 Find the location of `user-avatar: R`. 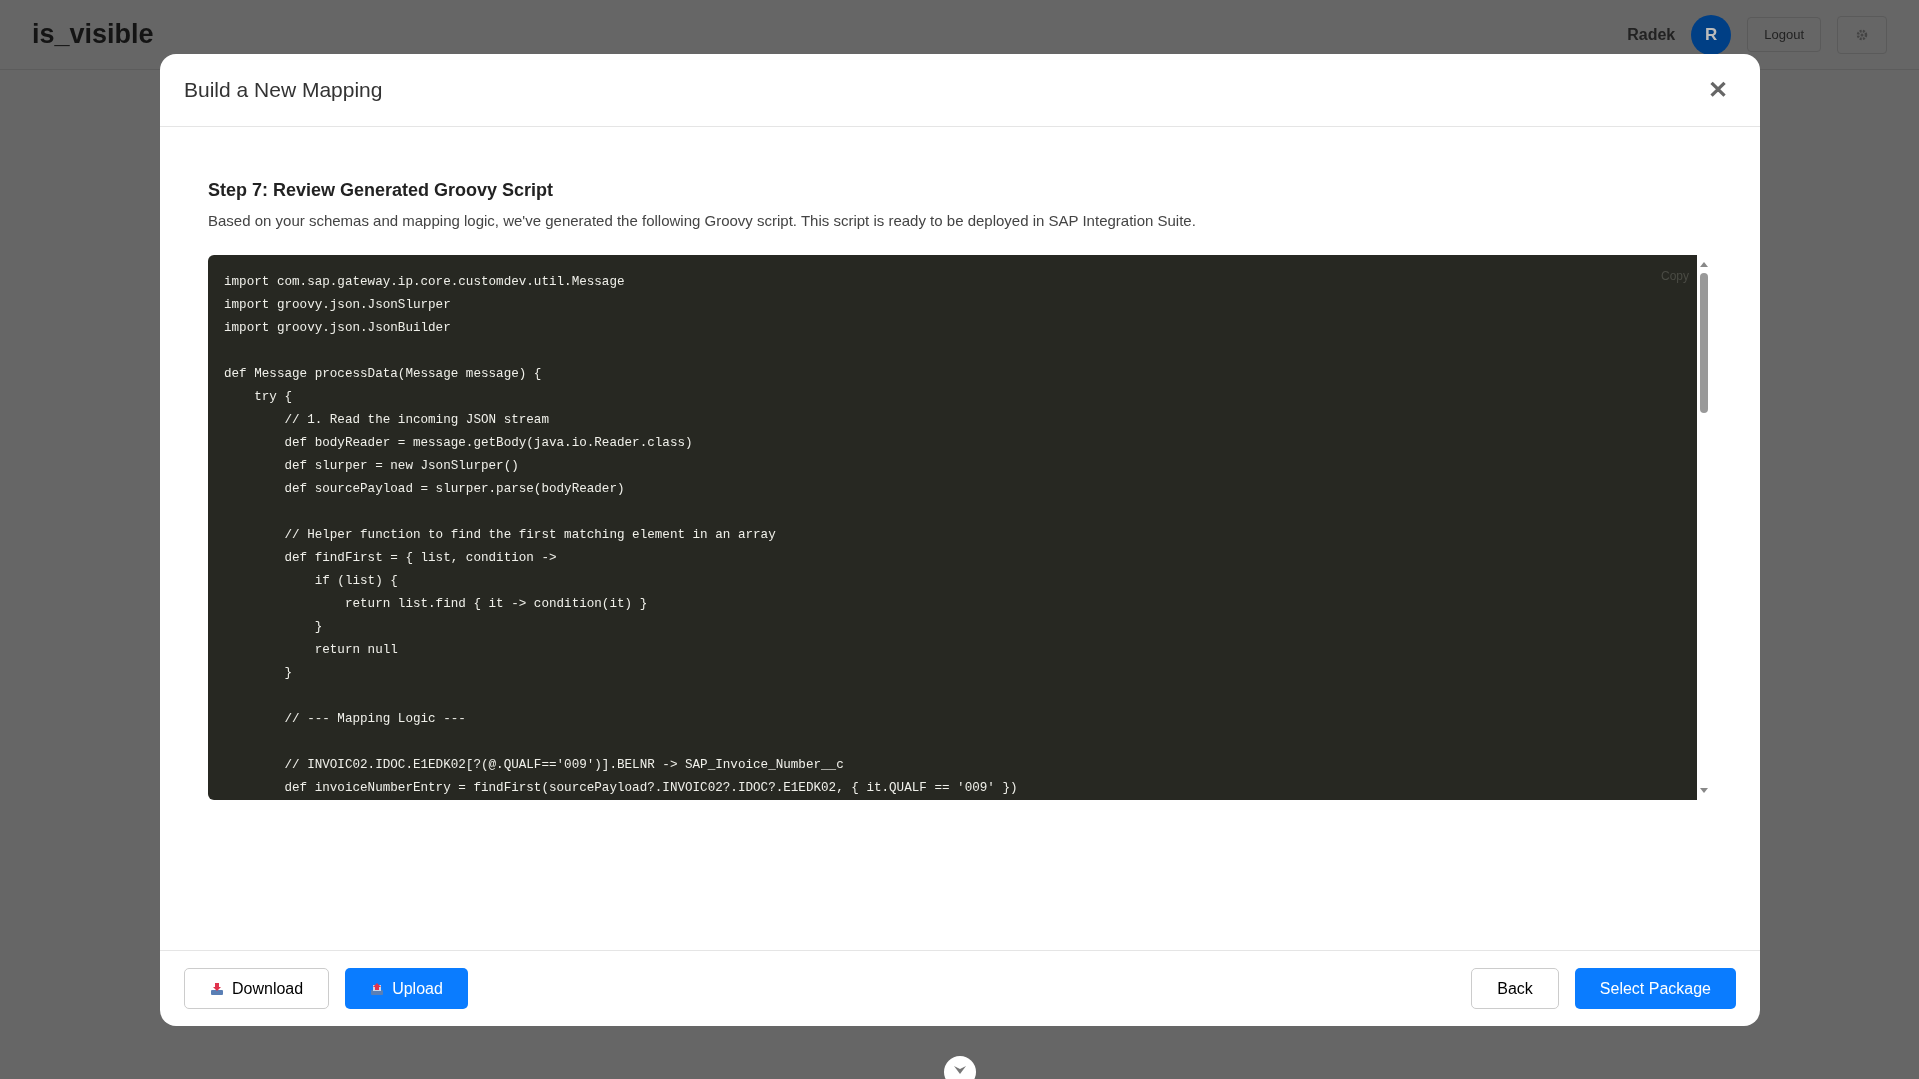

user-avatar: R is located at coordinates (1711, 34).